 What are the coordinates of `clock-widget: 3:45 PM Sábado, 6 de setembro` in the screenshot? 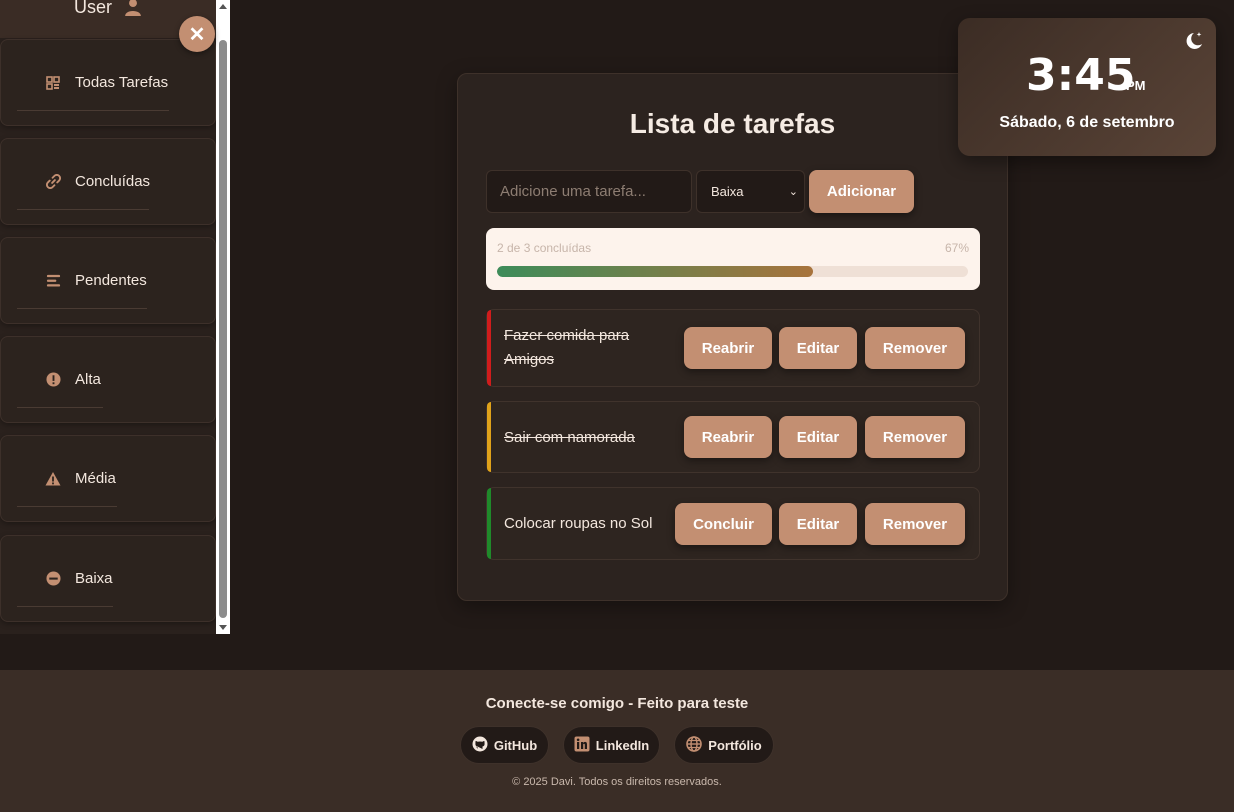 It's located at (1087, 87).